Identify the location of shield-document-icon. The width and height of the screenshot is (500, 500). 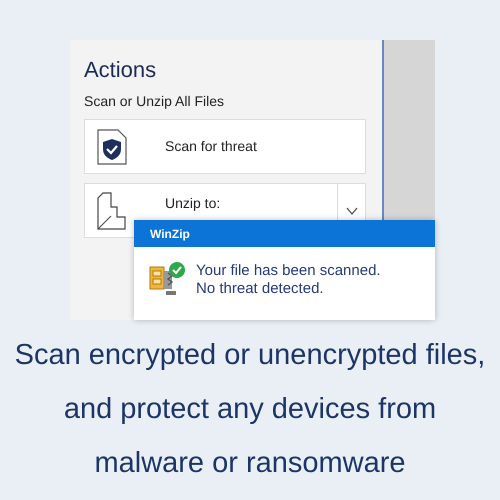
(112, 146).